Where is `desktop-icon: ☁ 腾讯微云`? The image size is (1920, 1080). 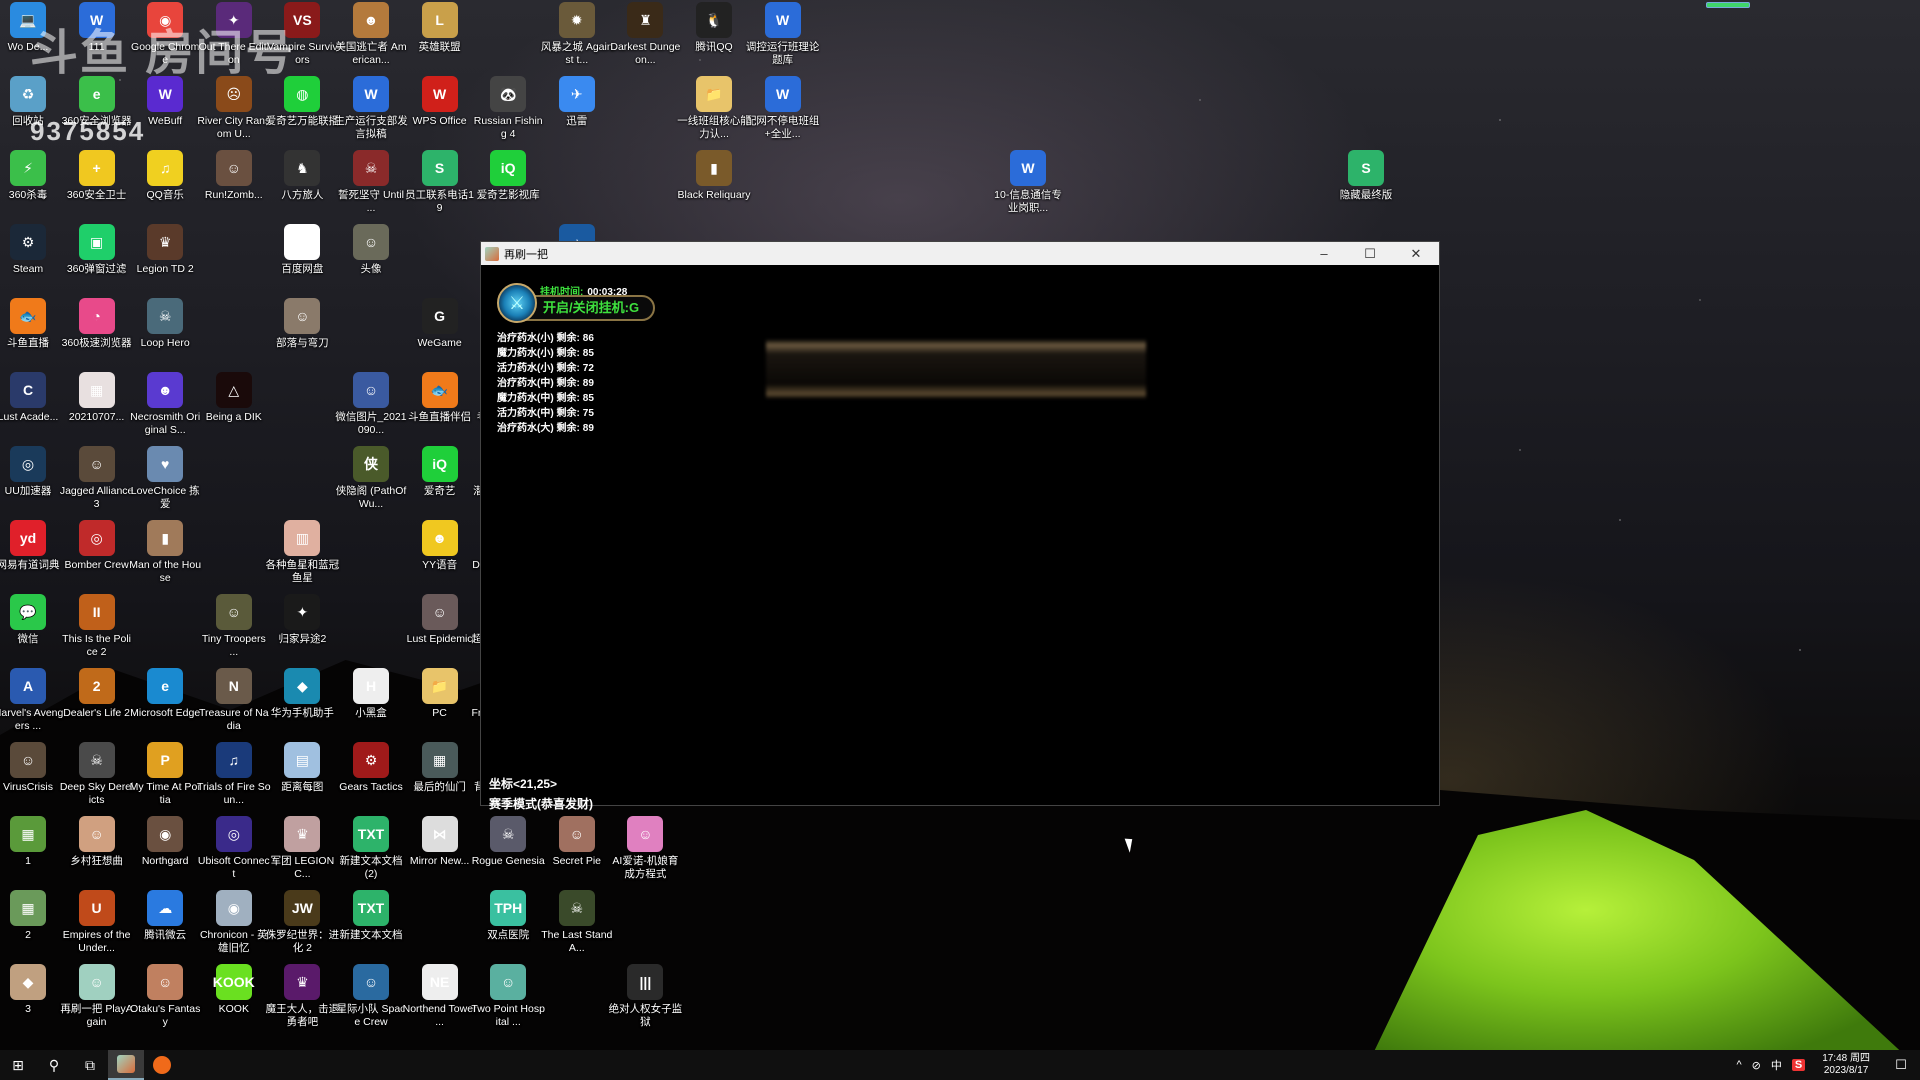 desktop-icon: ☁ 腾讯微云 is located at coordinates (165, 916).